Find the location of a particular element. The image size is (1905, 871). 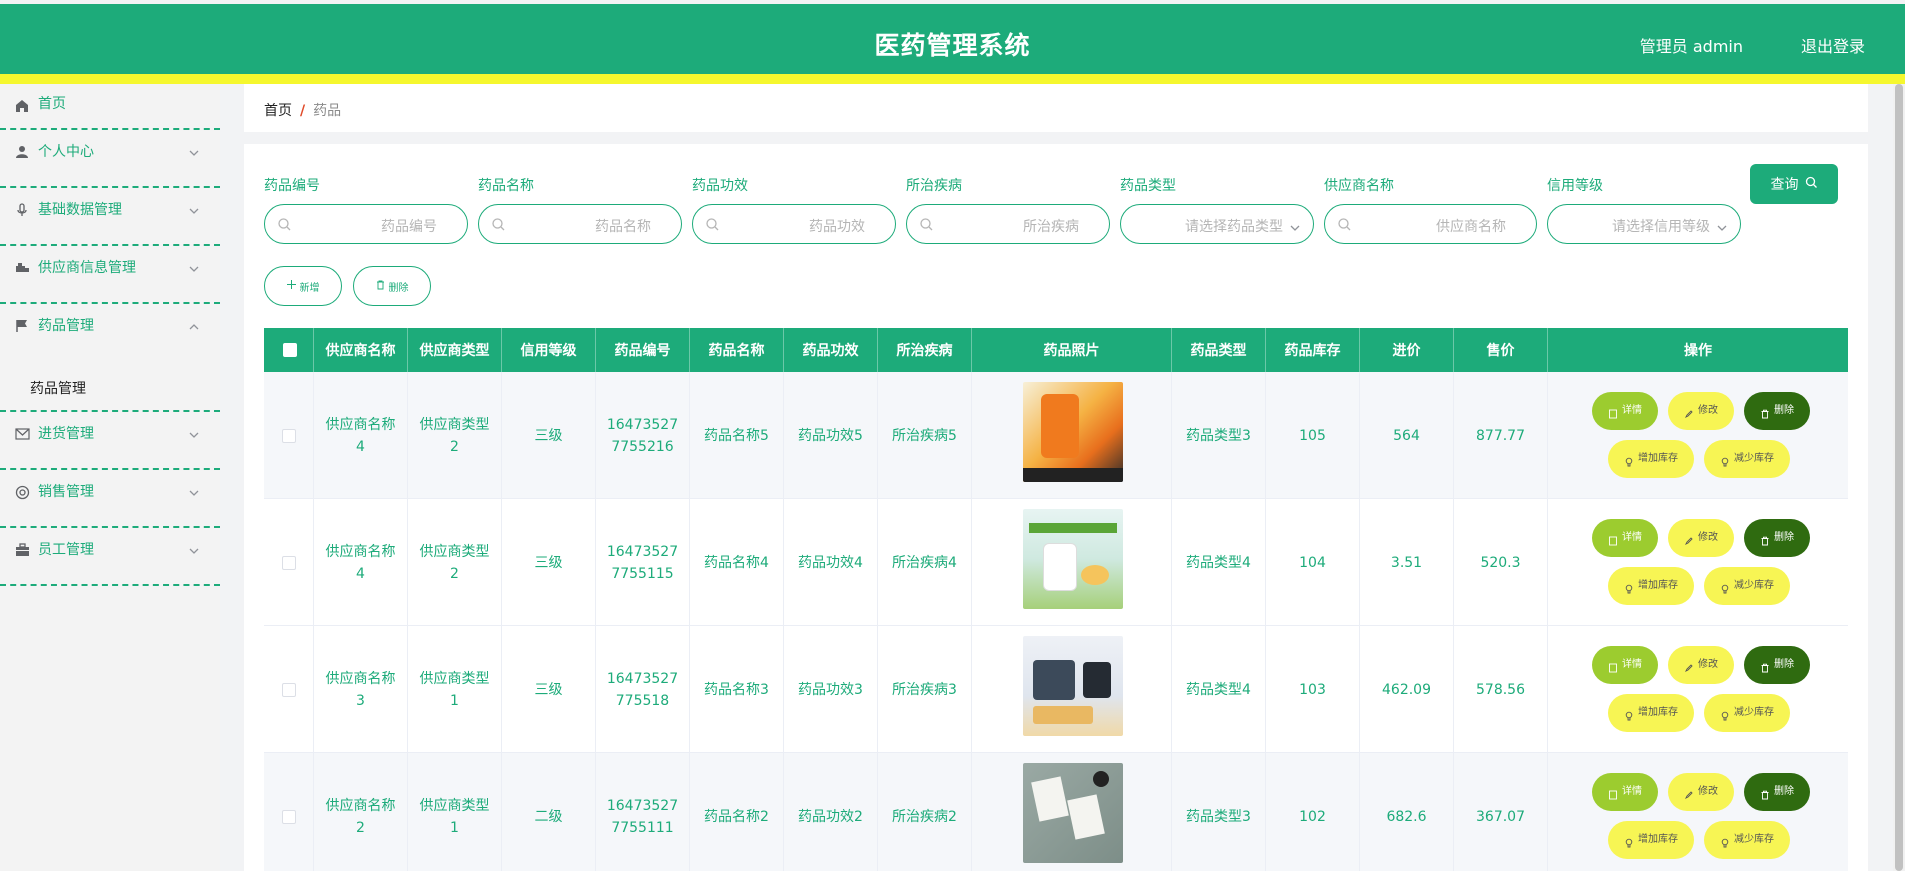

logout-link: 退出登录 is located at coordinates (1833, 45).